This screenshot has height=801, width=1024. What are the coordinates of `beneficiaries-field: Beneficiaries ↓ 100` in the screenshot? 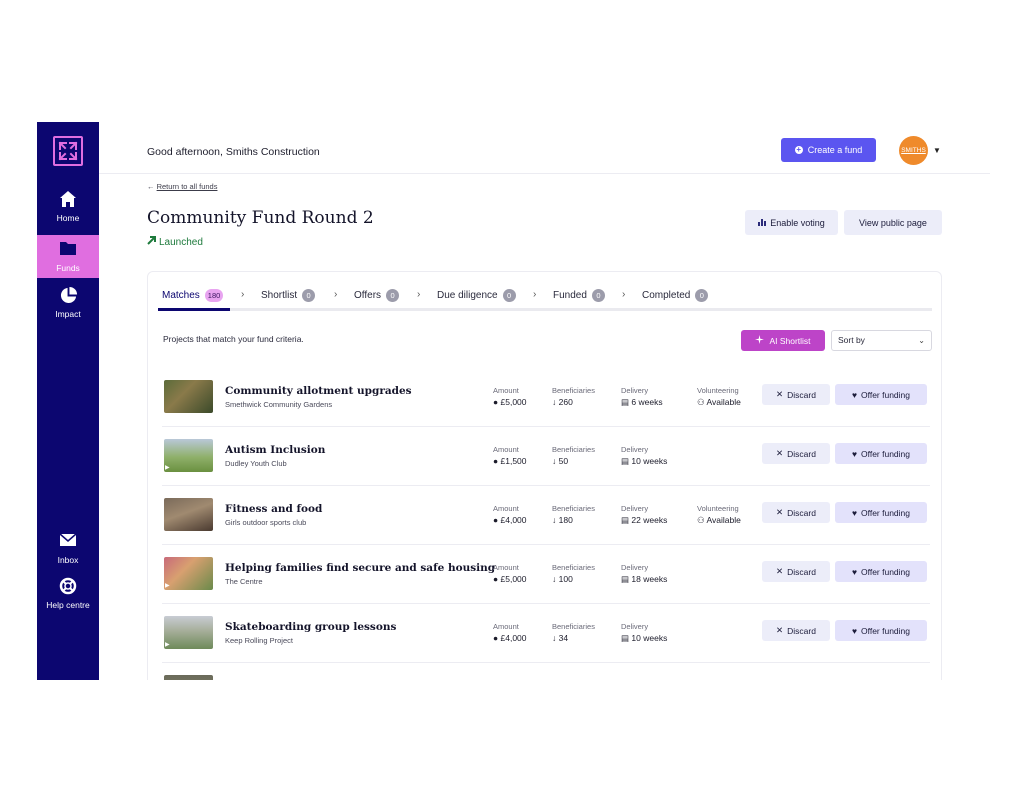 It's located at (573, 573).